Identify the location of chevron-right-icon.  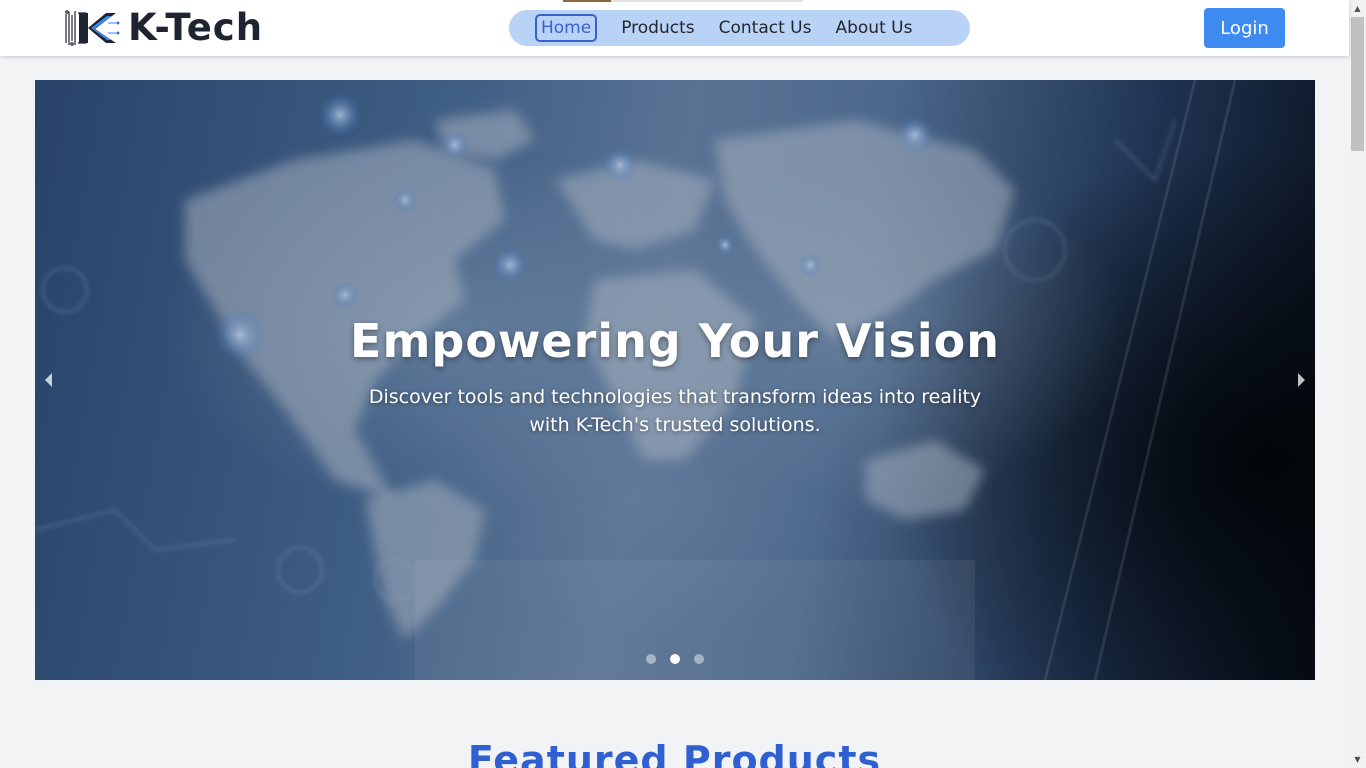
(1301, 380).